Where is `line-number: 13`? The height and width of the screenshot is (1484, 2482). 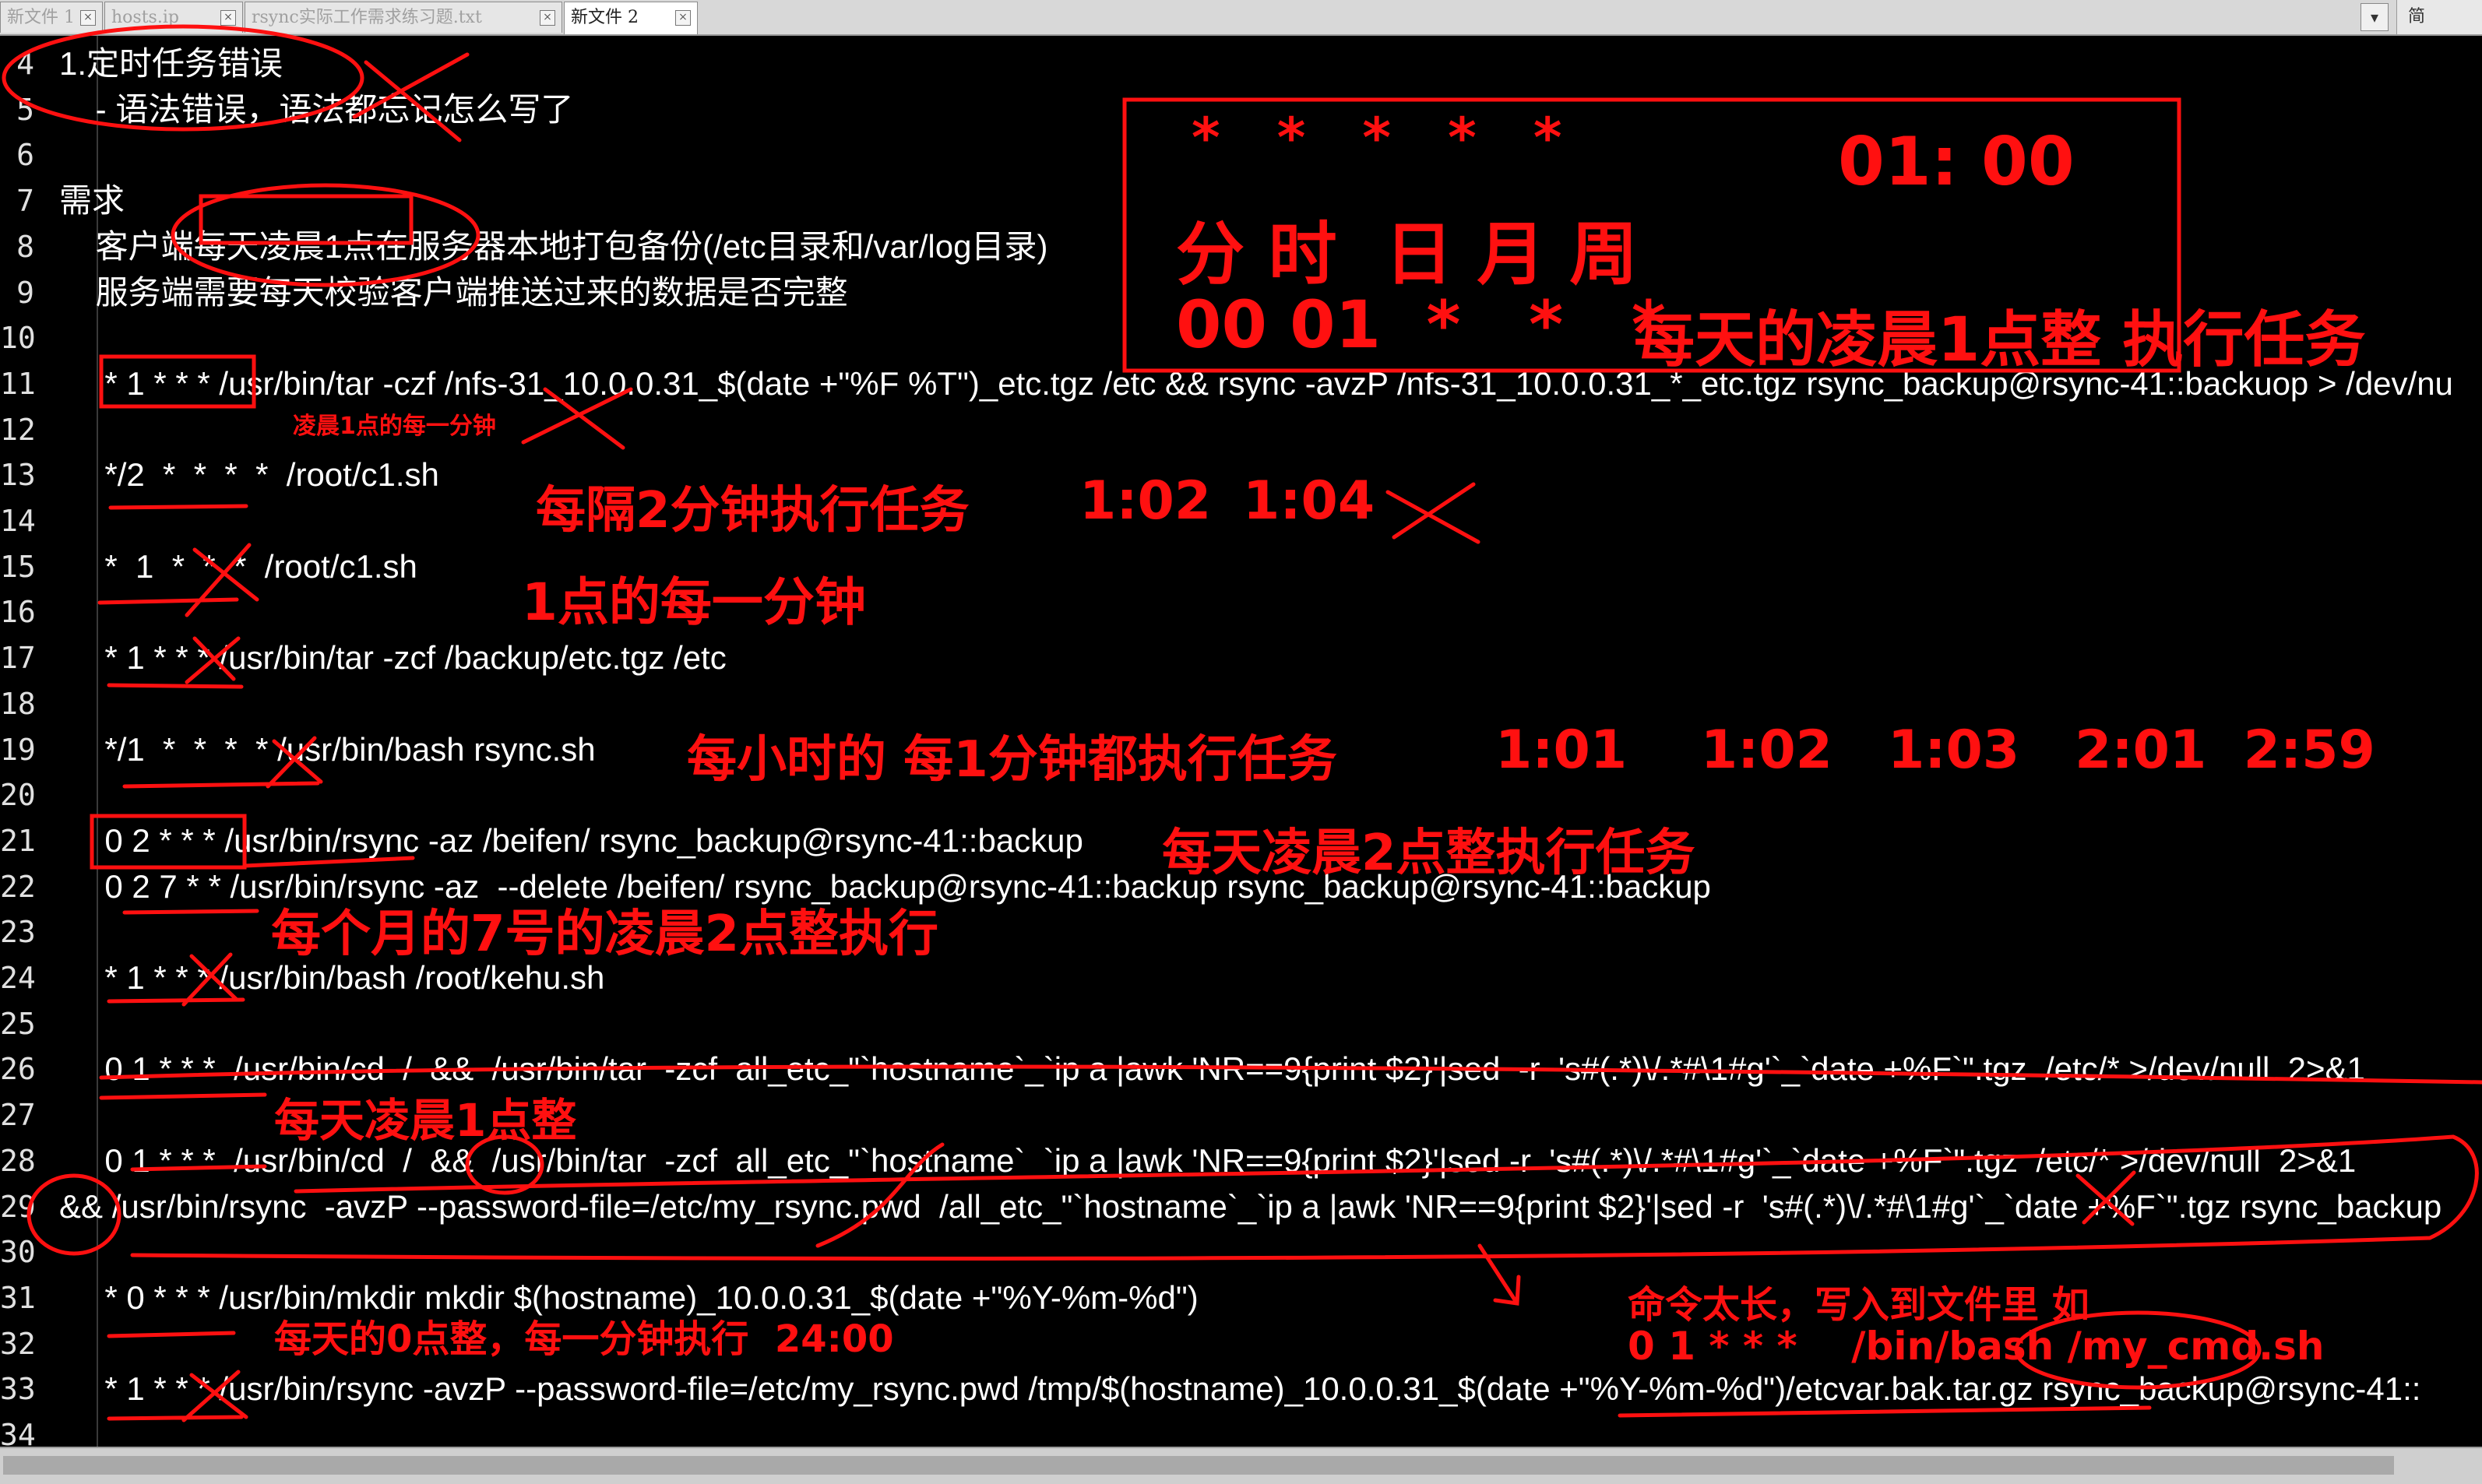
line-number: 13 is located at coordinates (18, 476).